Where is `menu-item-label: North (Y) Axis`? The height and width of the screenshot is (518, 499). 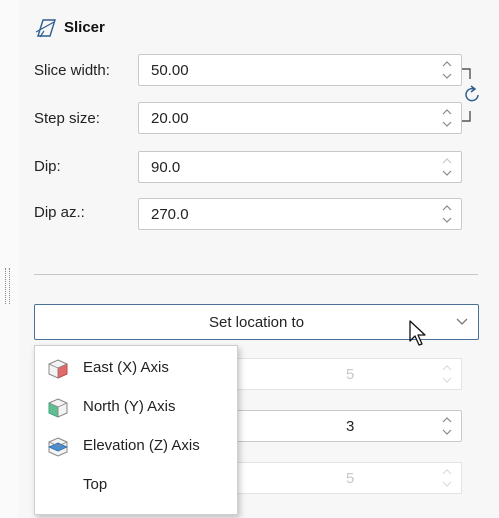
menu-item-label: North (Y) Axis is located at coordinates (129, 406).